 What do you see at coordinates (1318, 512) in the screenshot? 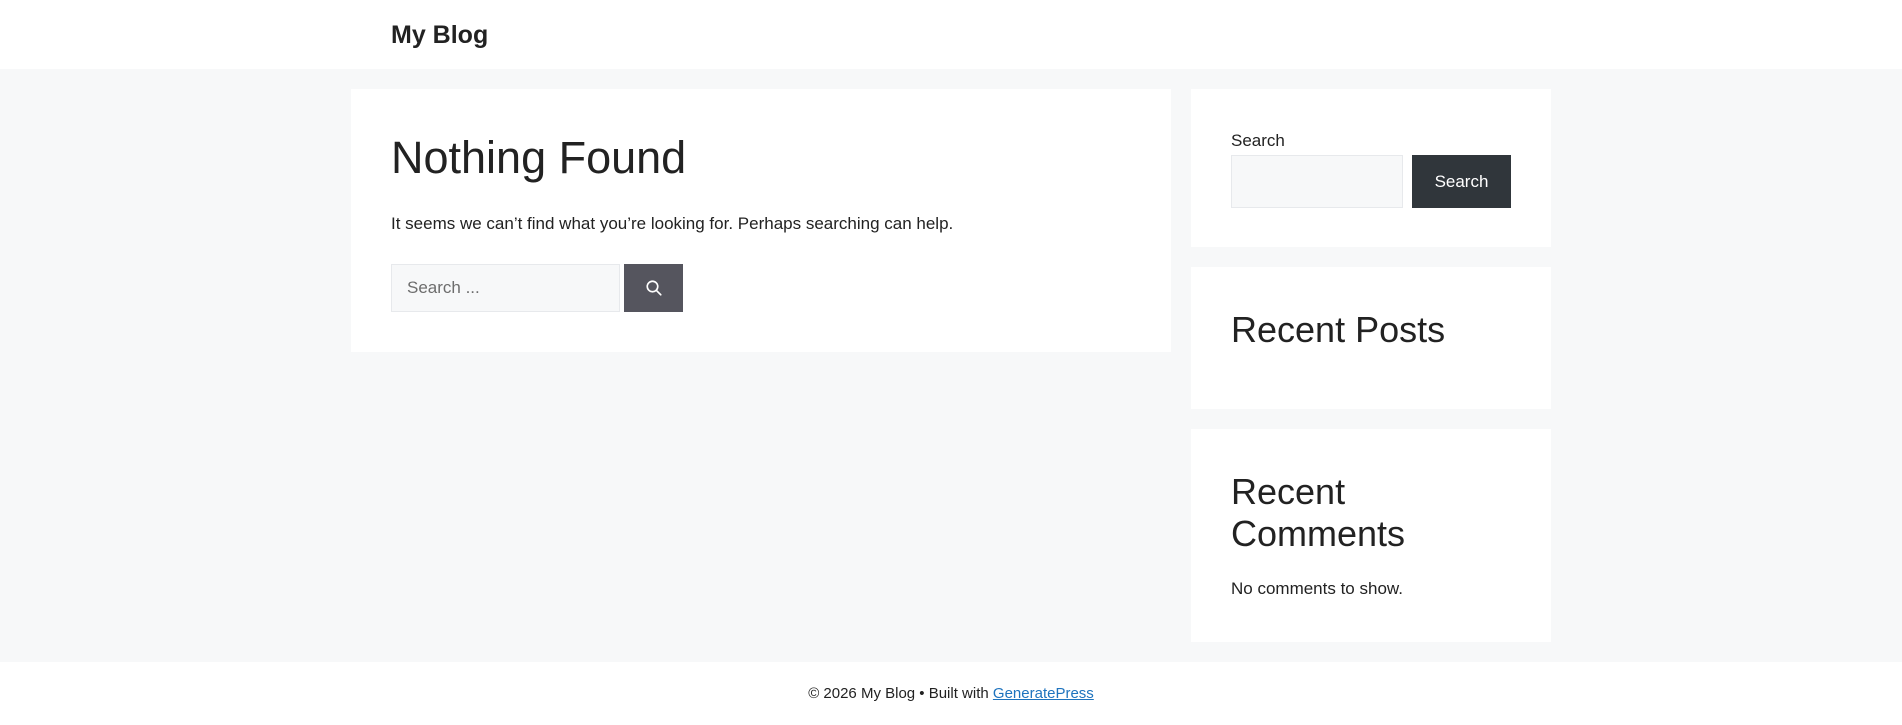
I see `recent-comments-title: Recent Comments` at bounding box center [1318, 512].